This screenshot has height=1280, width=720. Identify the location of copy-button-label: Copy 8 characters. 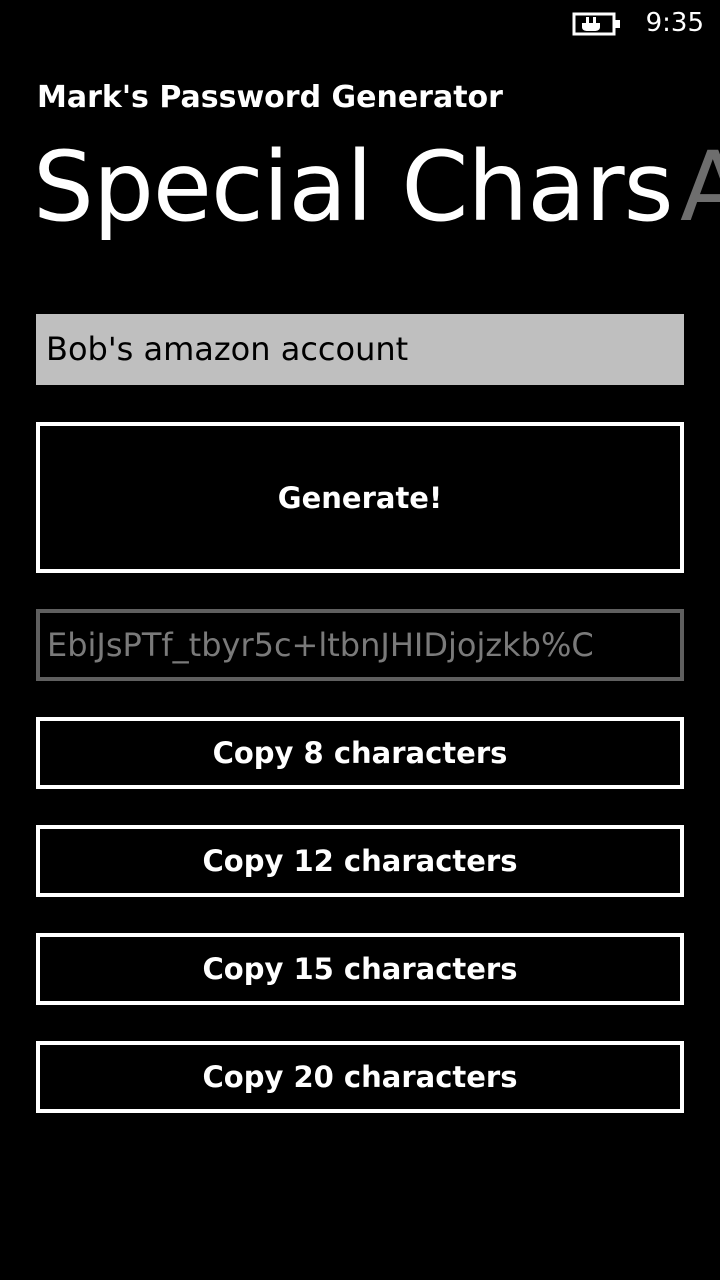
(360, 753).